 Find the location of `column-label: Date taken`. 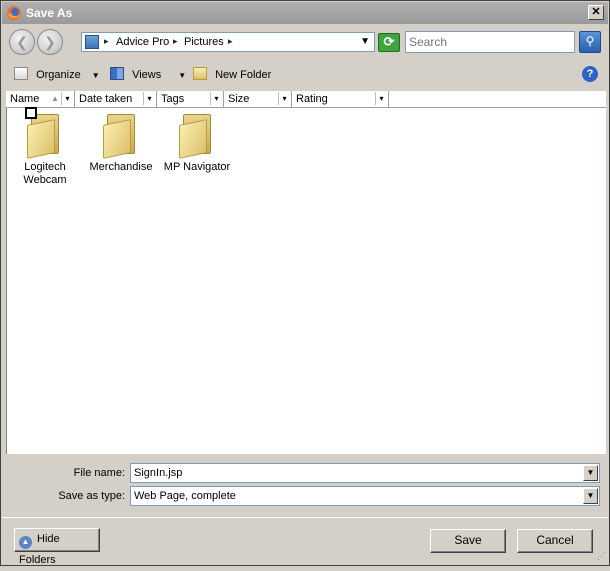

column-label: Date taken is located at coordinates (106, 99).